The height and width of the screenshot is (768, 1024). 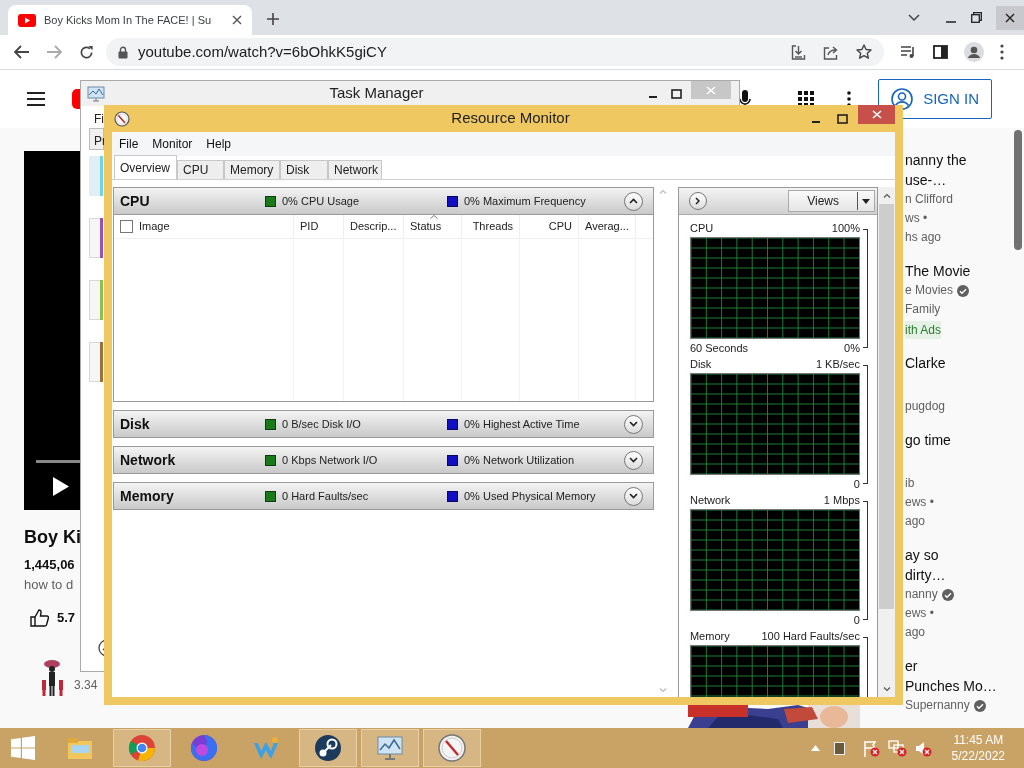 I want to click on column-header: Image, so click(x=204, y=226).